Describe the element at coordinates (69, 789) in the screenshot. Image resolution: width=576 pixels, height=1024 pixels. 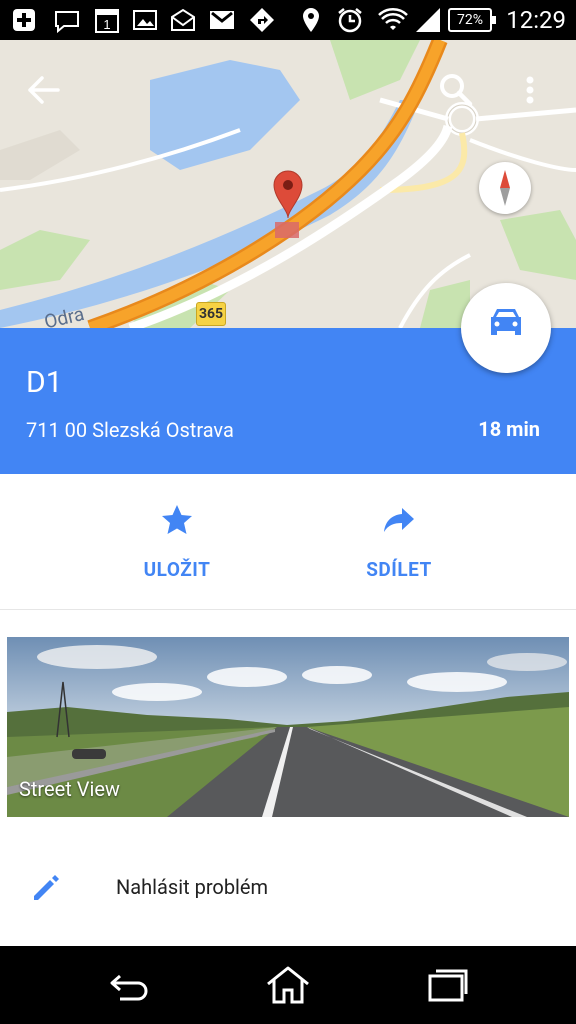
I see `street-view-label: Street View` at that location.